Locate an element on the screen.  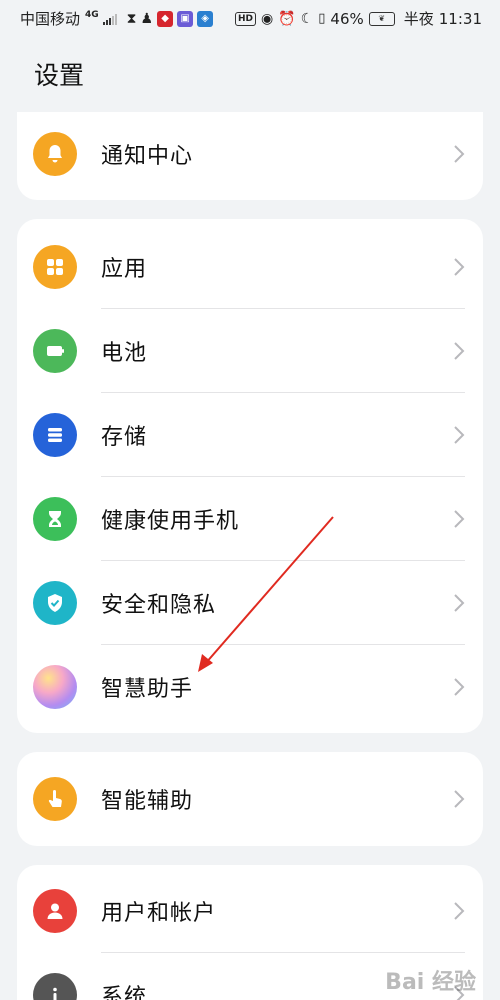
status-bar-left: 中国移动 4G ⧗ ♟ ◆ ▣ ◈ is located at coordinates (117, 18).